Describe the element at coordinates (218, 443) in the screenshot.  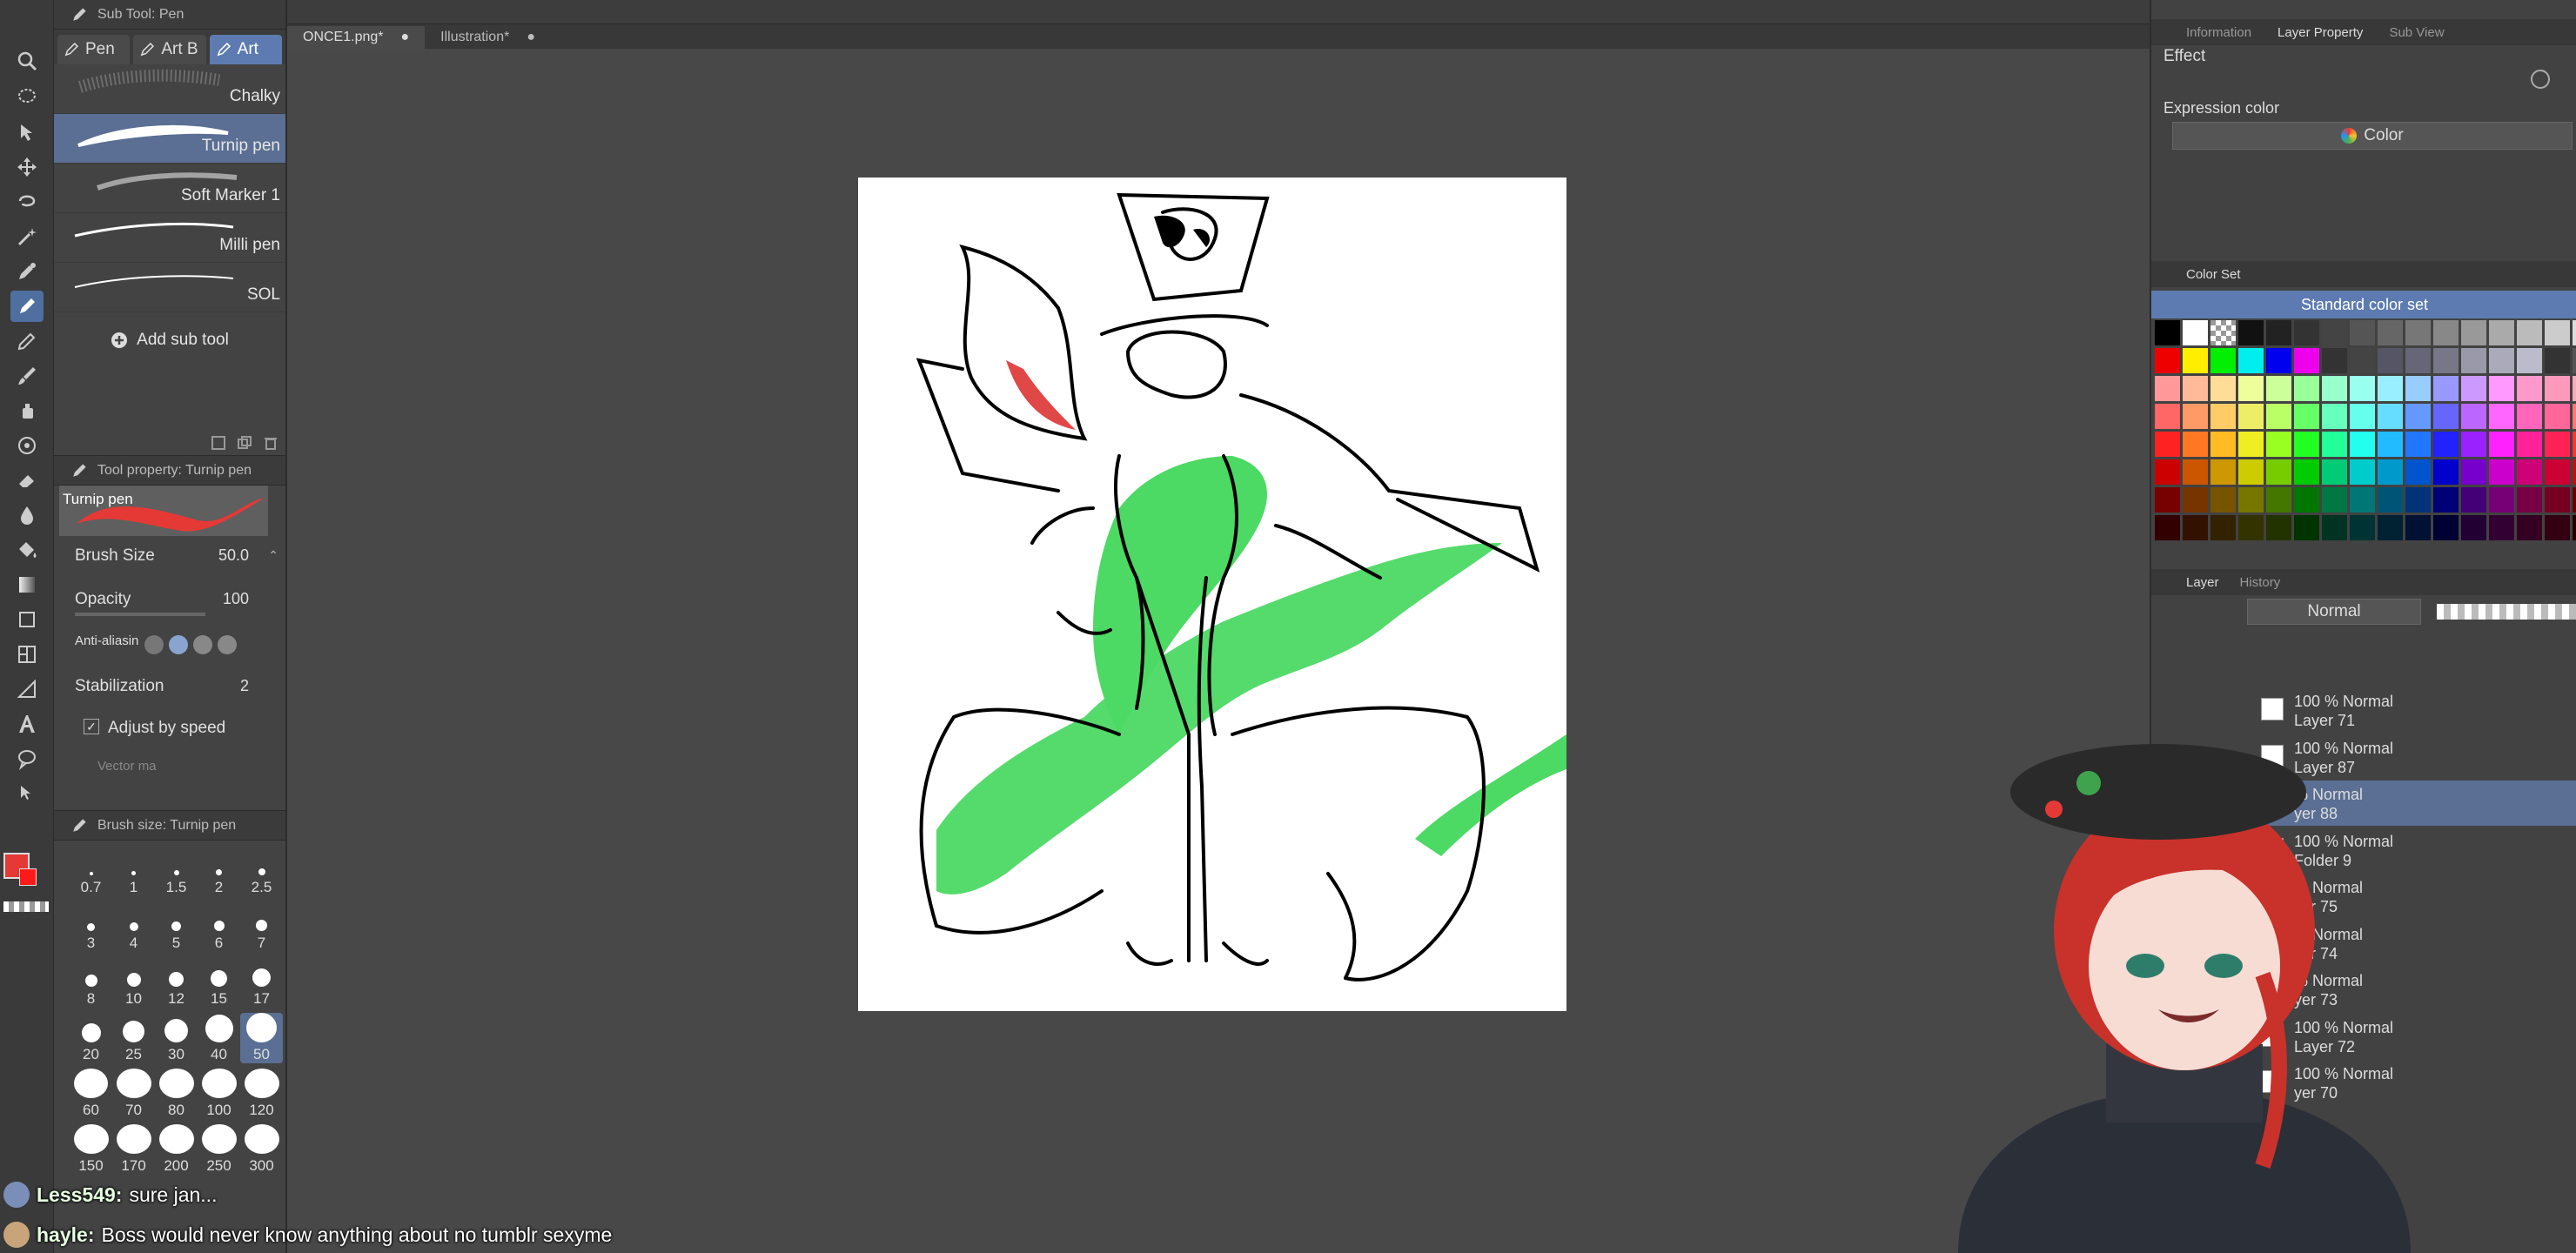
I see `settings-icon` at that location.